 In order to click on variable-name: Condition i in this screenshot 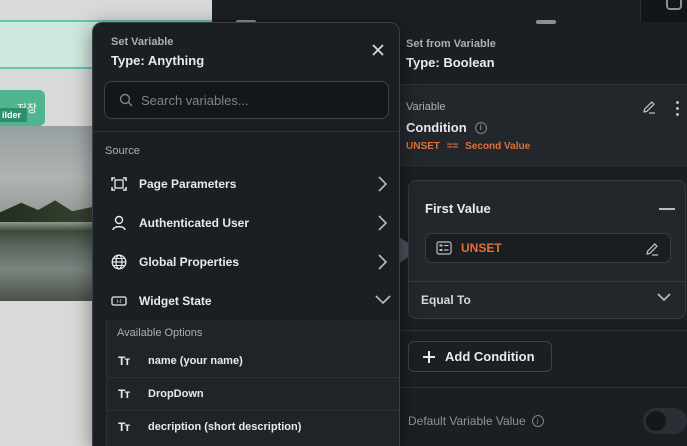, I will do `click(446, 127)`.